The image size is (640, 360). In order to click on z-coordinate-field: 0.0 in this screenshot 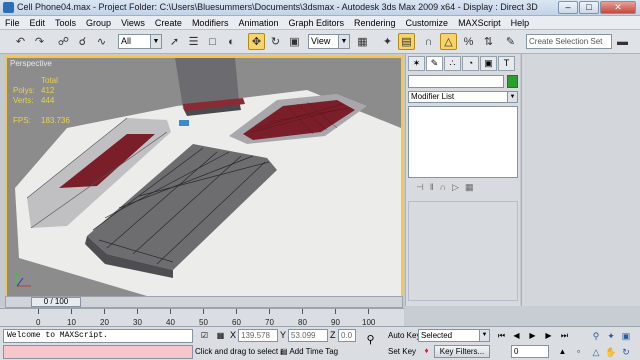, I will do `click(347, 335)`.